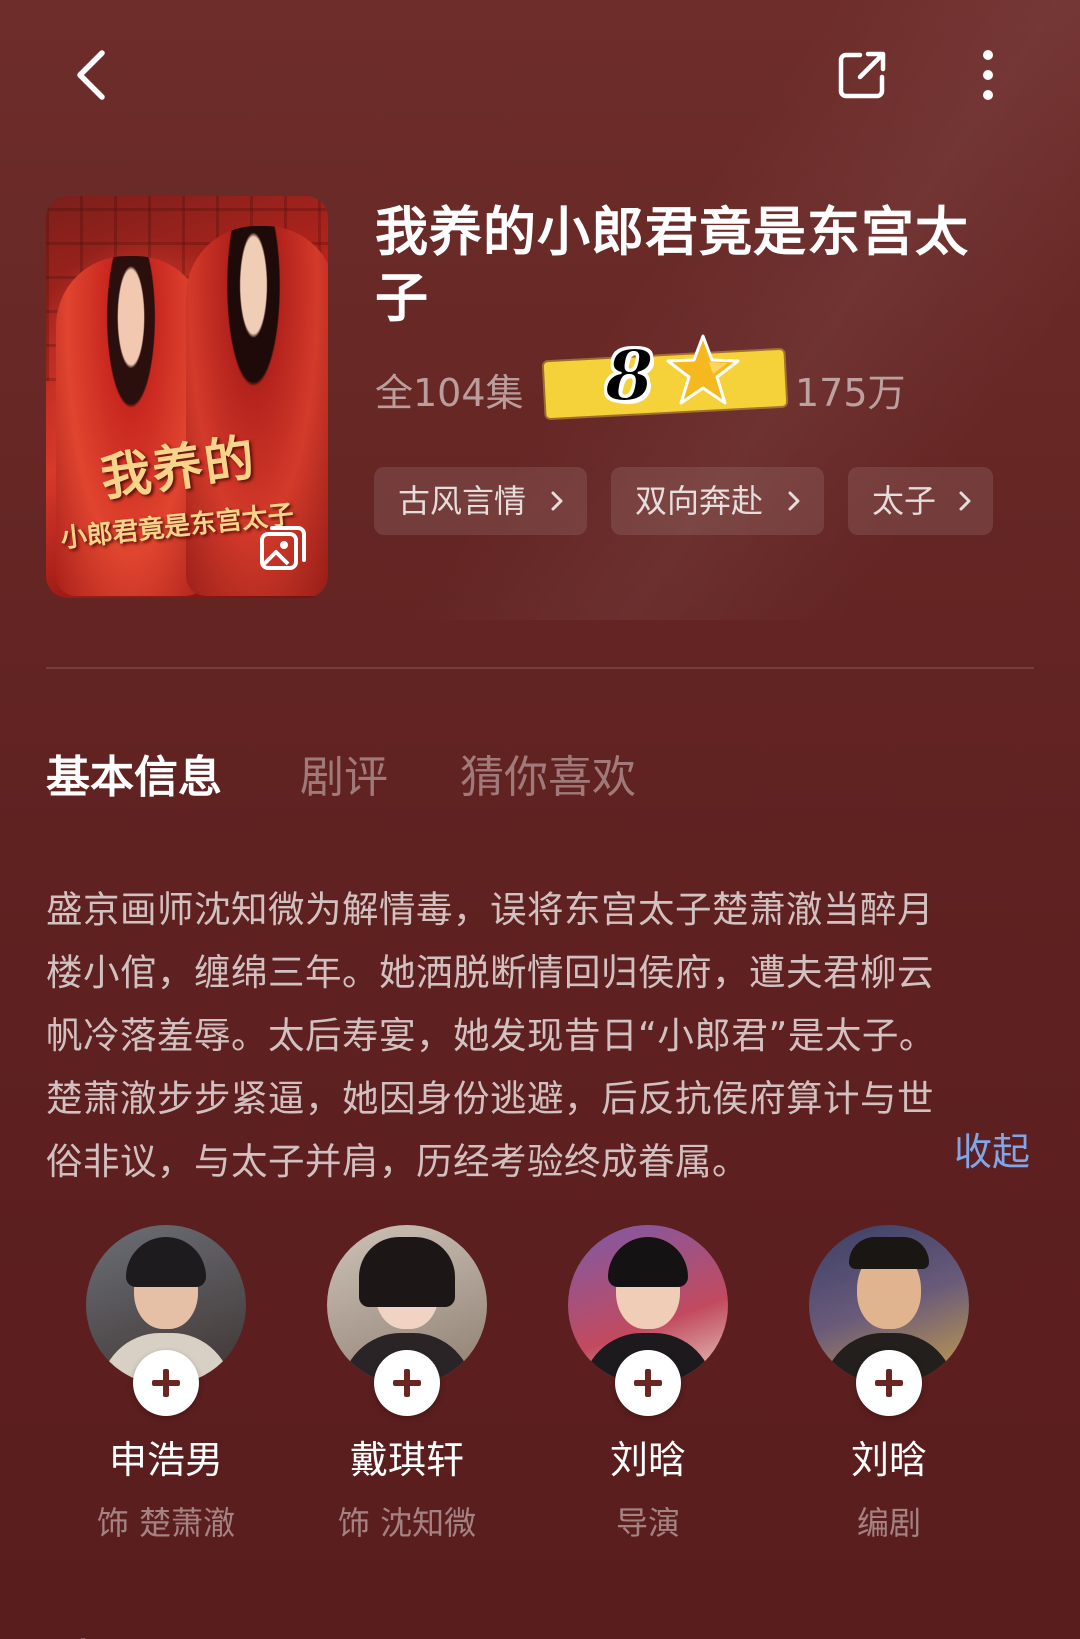 The width and height of the screenshot is (1080, 1639). What do you see at coordinates (449, 393) in the screenshot?
I see `episode-count: 全104集` at bounding box center [449, 393].